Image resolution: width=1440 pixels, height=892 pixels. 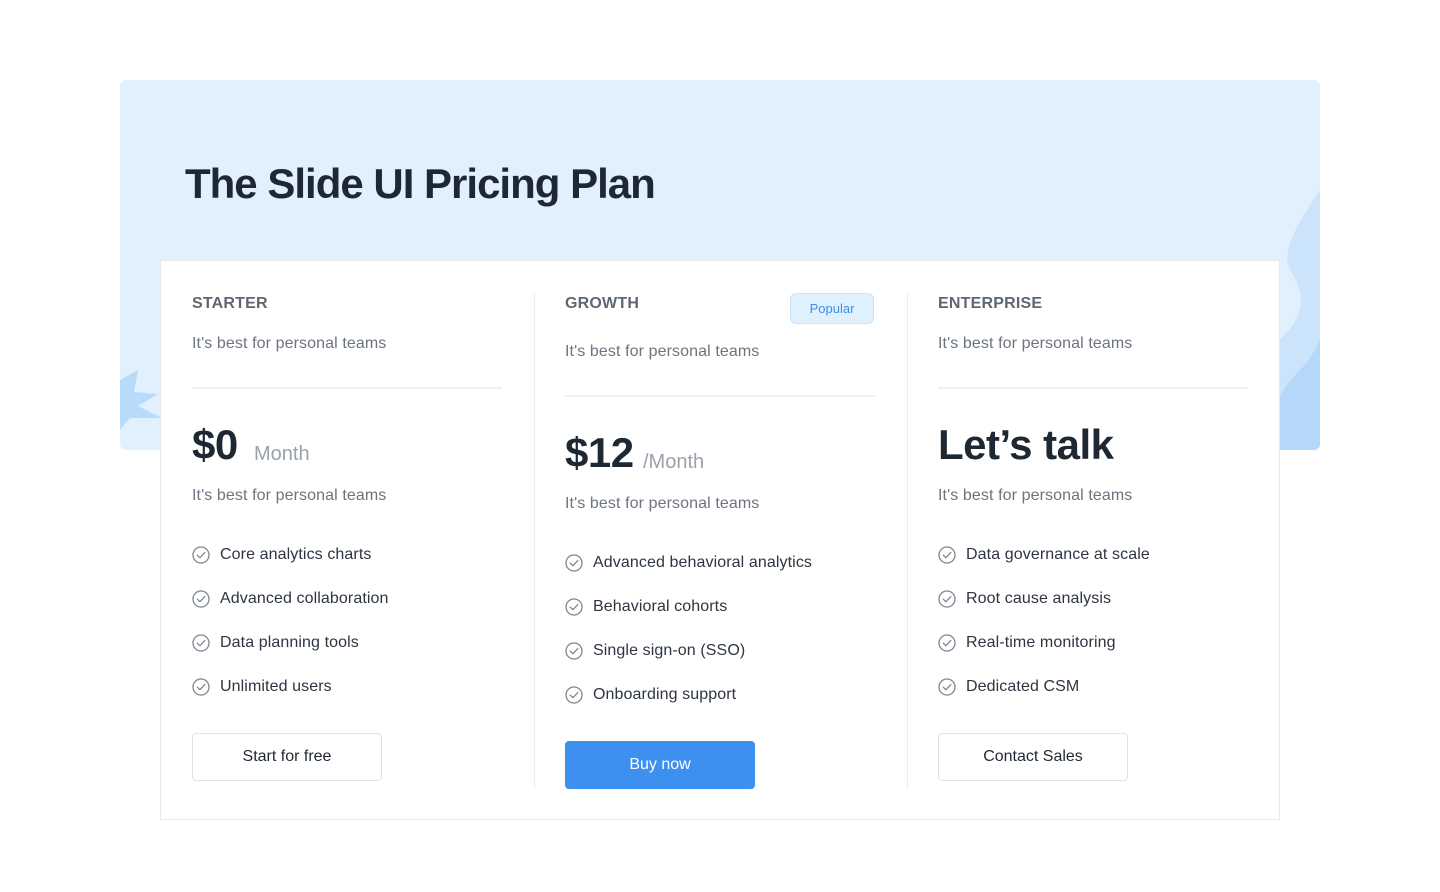 I want to click on plan-price: Let’s talk, so click(x=1026, y=444).